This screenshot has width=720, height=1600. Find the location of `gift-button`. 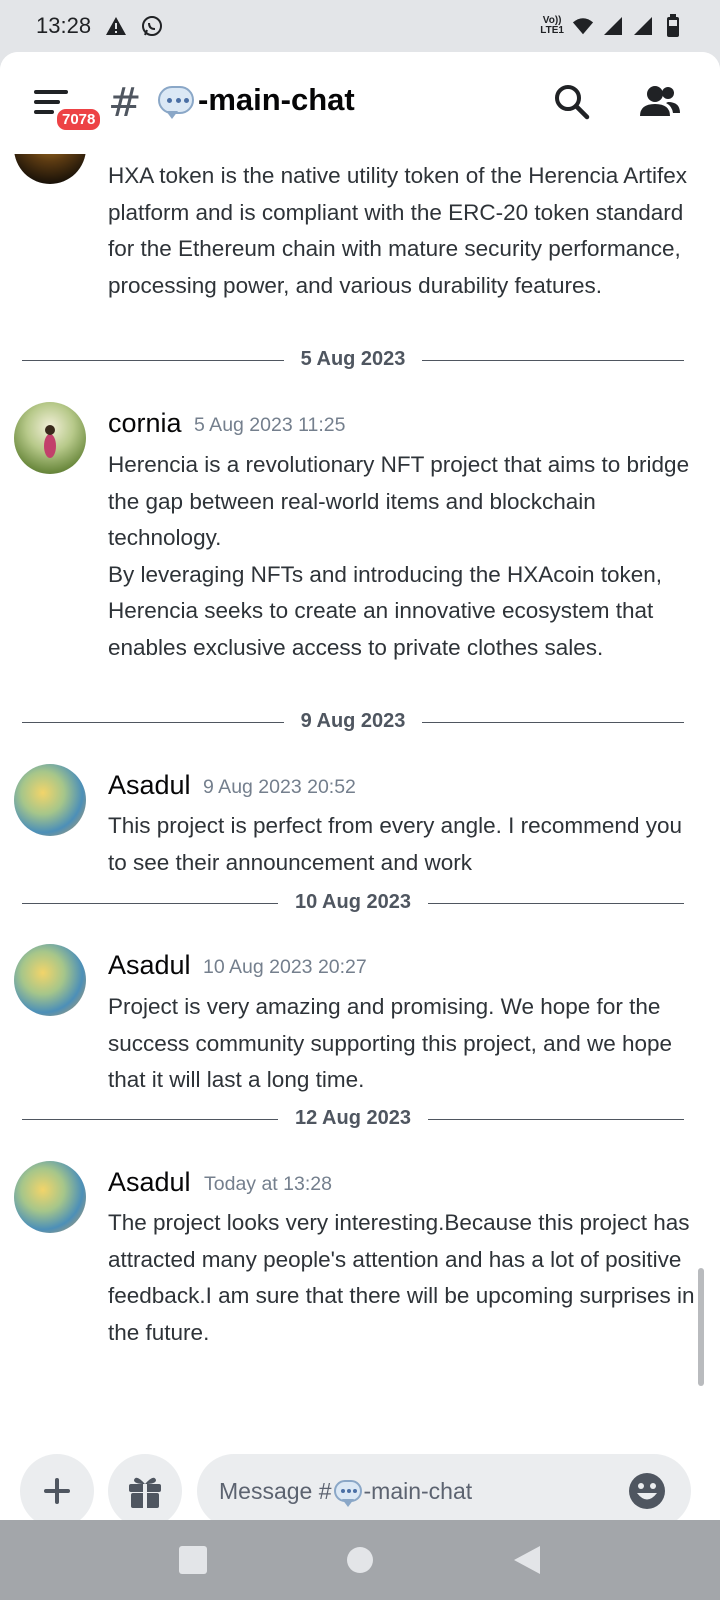

gift-button is located at coordinates (145, 1487).